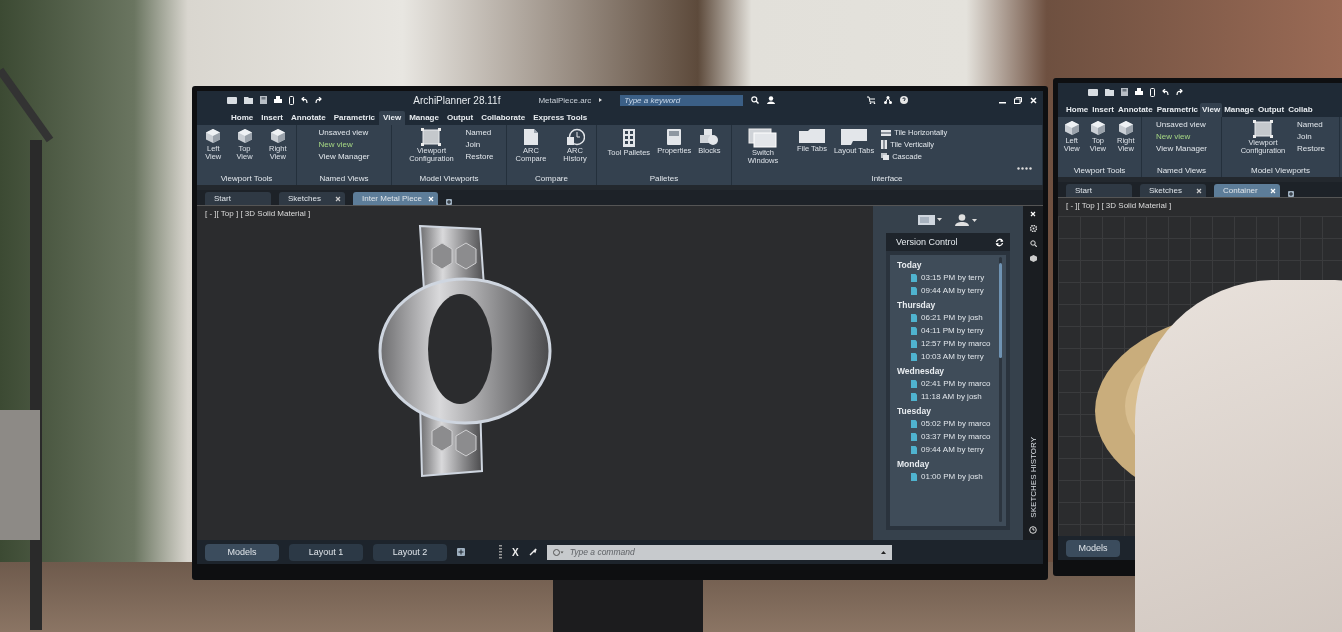 This screenshot has width=1342, height=632. What do you see at coordinates (947, 317) in the screenshot?
I see `version-entry: 06:21 PM by josh` at bounding box center [947, 317].